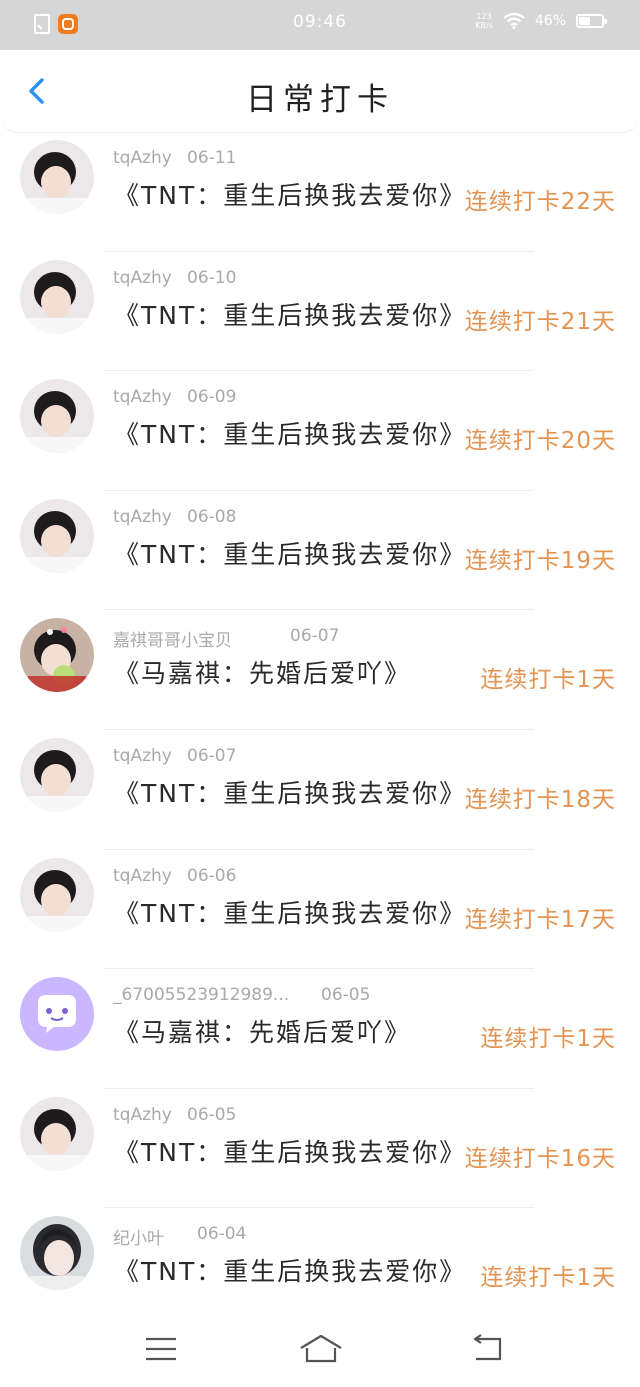 This screenshot has height=1387, width=640. I want to click on battery-icon, so click(591, 21).